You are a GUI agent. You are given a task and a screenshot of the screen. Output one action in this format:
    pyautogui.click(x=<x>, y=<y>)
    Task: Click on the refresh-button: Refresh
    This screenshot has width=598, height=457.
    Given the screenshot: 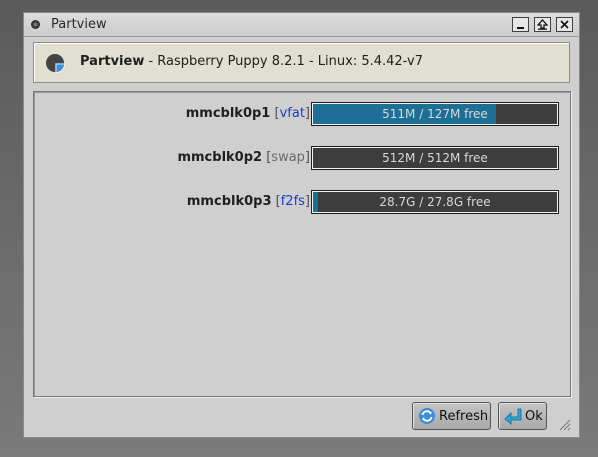 What is the action you would take?
    pyautogui.click(x=451, y=416)
    